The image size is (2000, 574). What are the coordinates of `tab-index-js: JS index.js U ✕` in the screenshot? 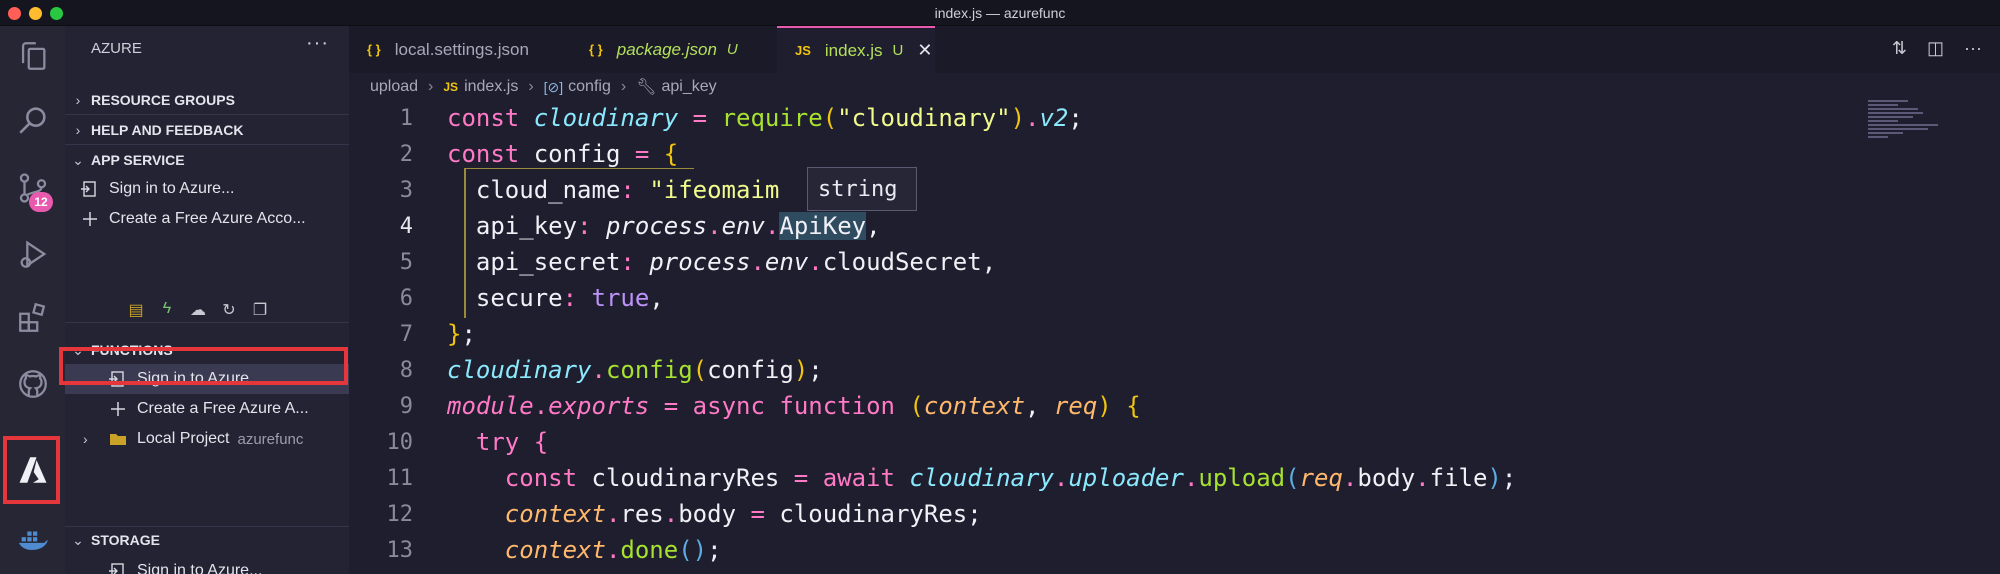 It's located at (856, 49).